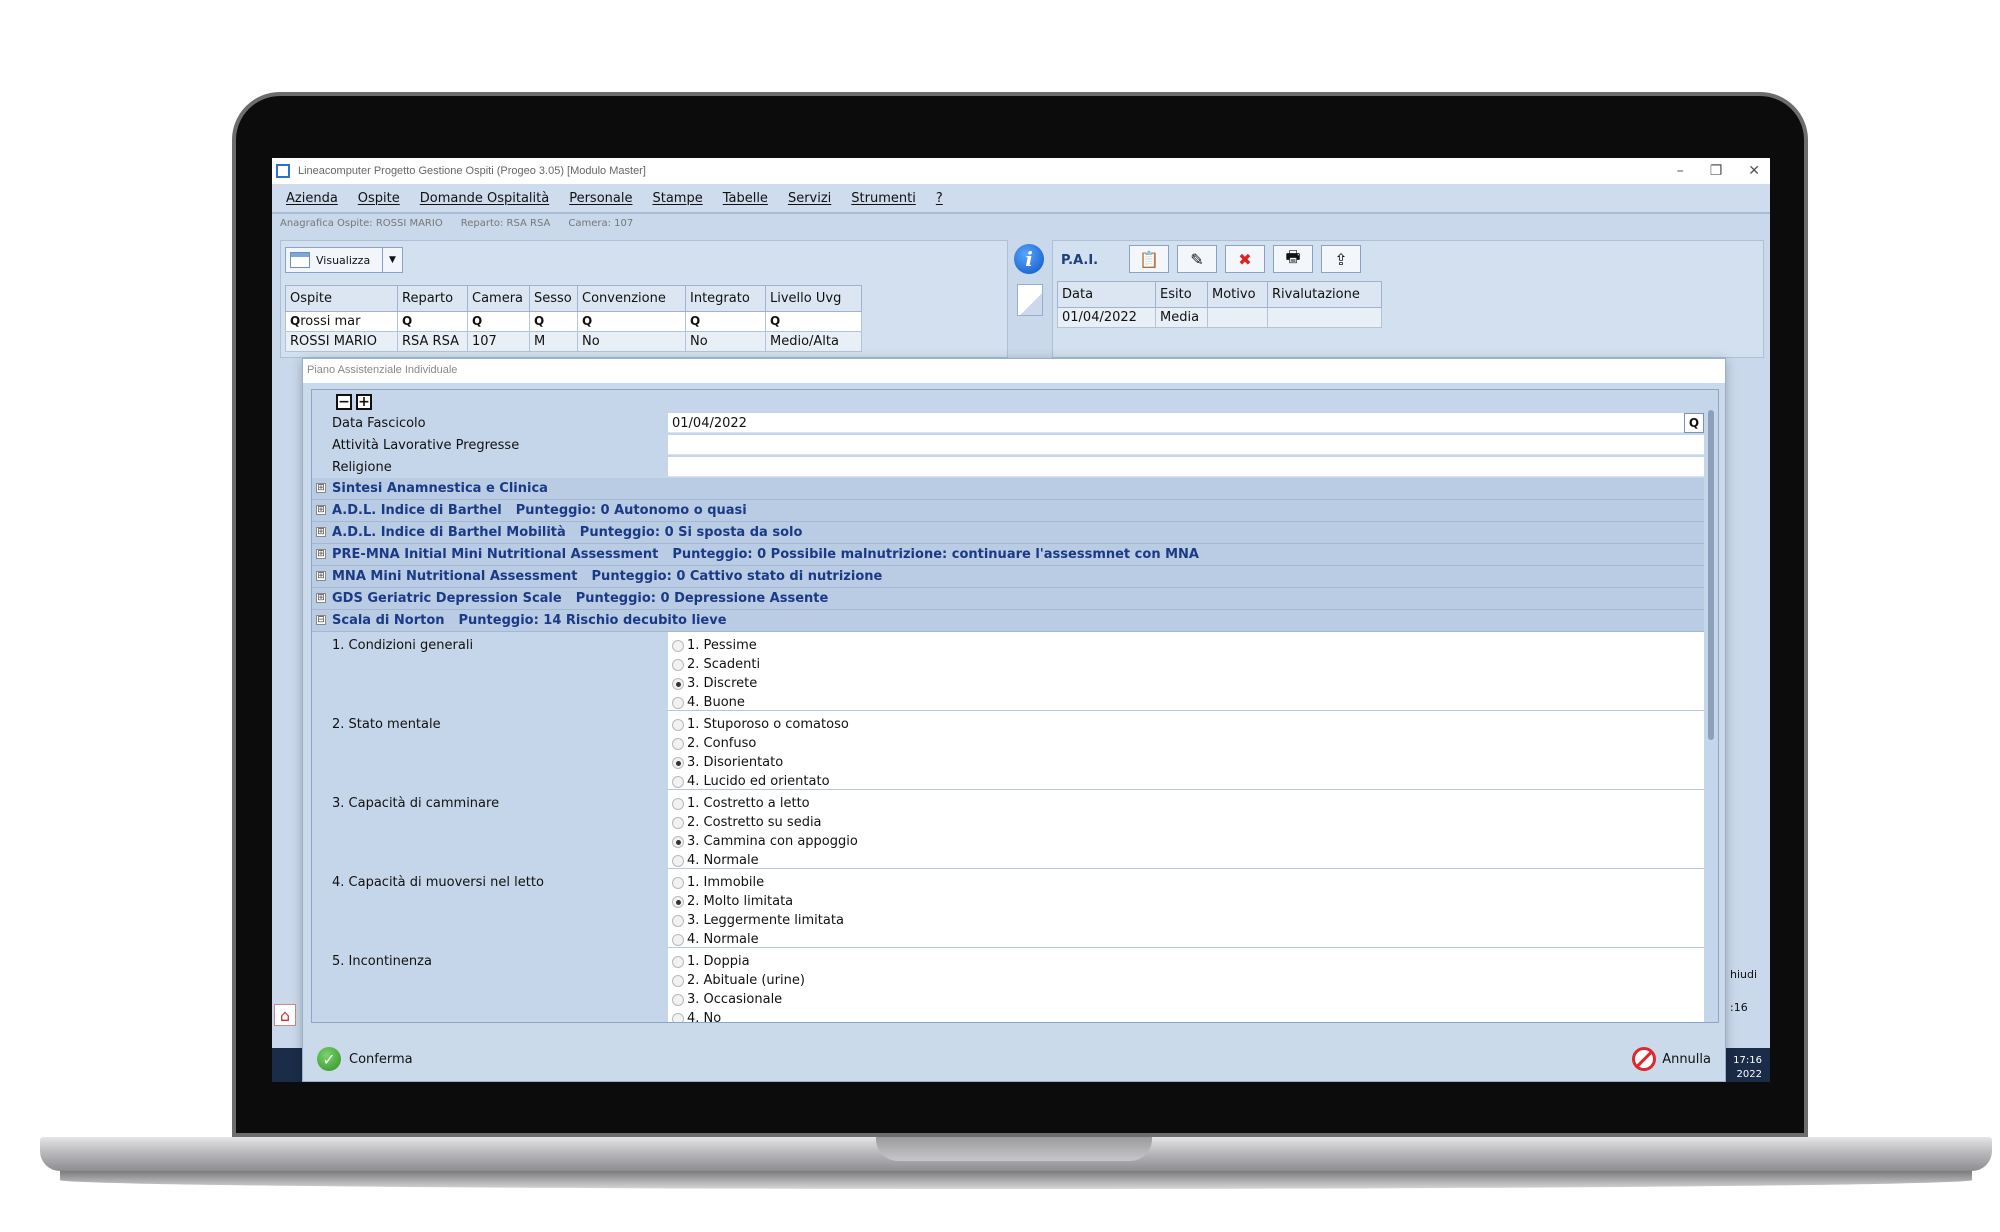 This screenshot has width=2000, height=1232. I want to click on col-header: Integrato, so click(725, 298).